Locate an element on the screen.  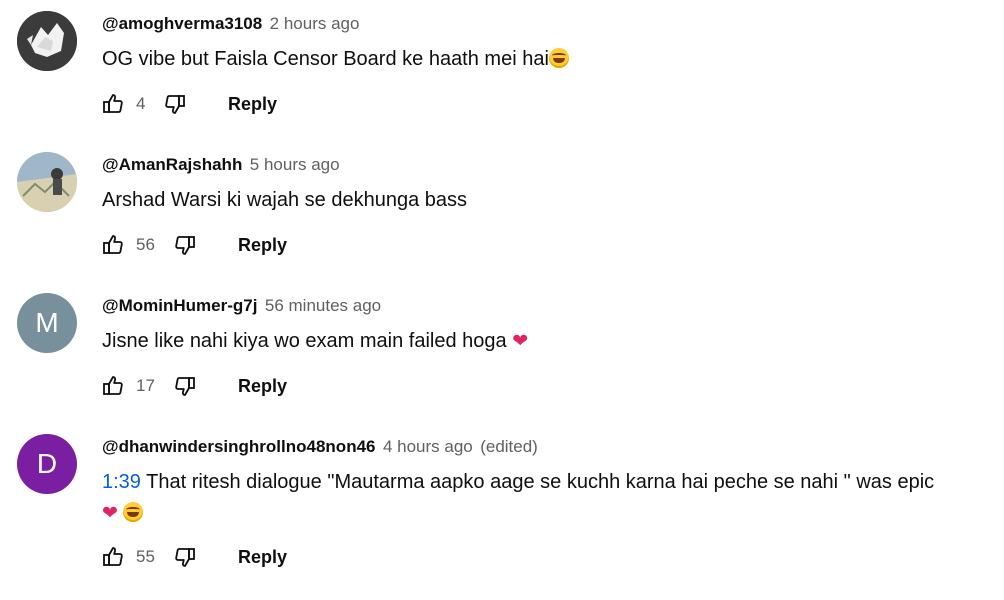
comment-actions: 56 Reply is located at coordinates (193, 245).